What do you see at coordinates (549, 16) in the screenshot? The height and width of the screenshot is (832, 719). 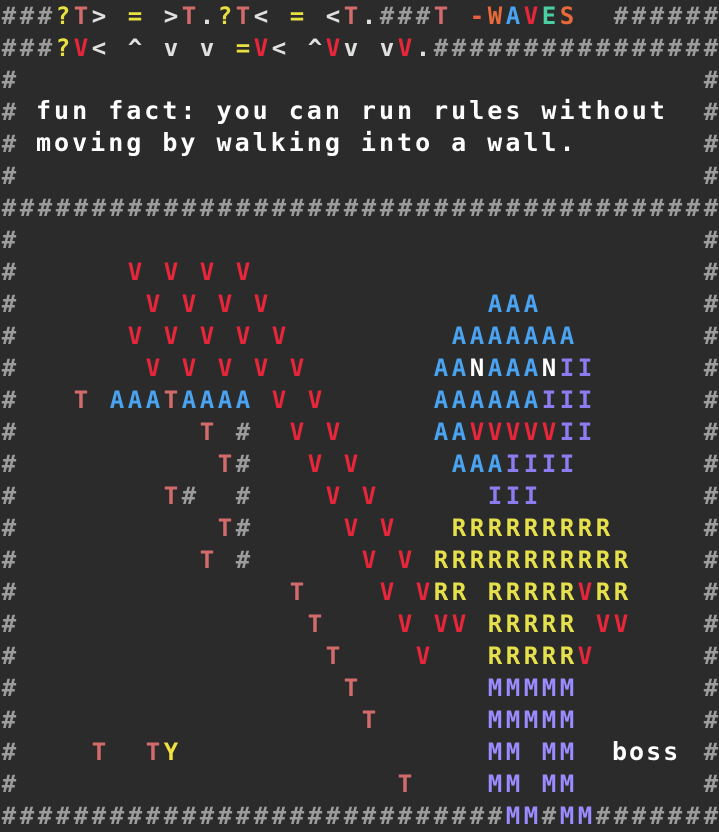 I see `e-letter-tile: E` at bounding box center [549, 16].